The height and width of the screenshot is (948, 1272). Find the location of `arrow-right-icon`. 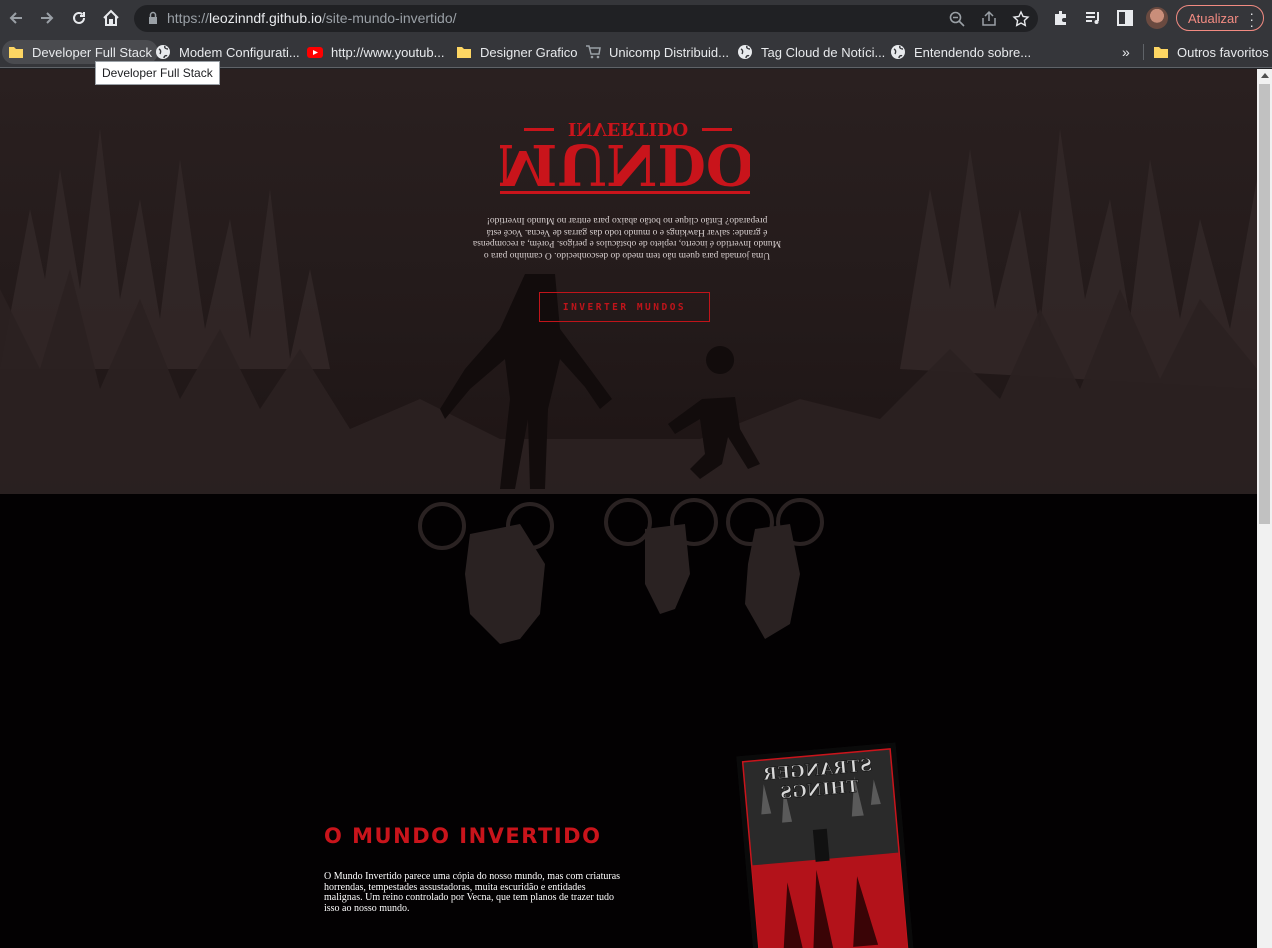

arrow-right-icon is located at coordinates (47, 18).